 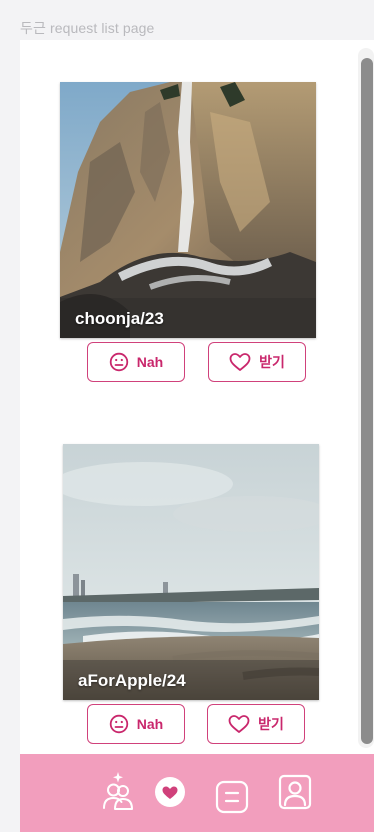 What do you see at coordinates (197, 793) in the screenshot?
I see `bottom-tab-bar` at bounding box center [197, 793].